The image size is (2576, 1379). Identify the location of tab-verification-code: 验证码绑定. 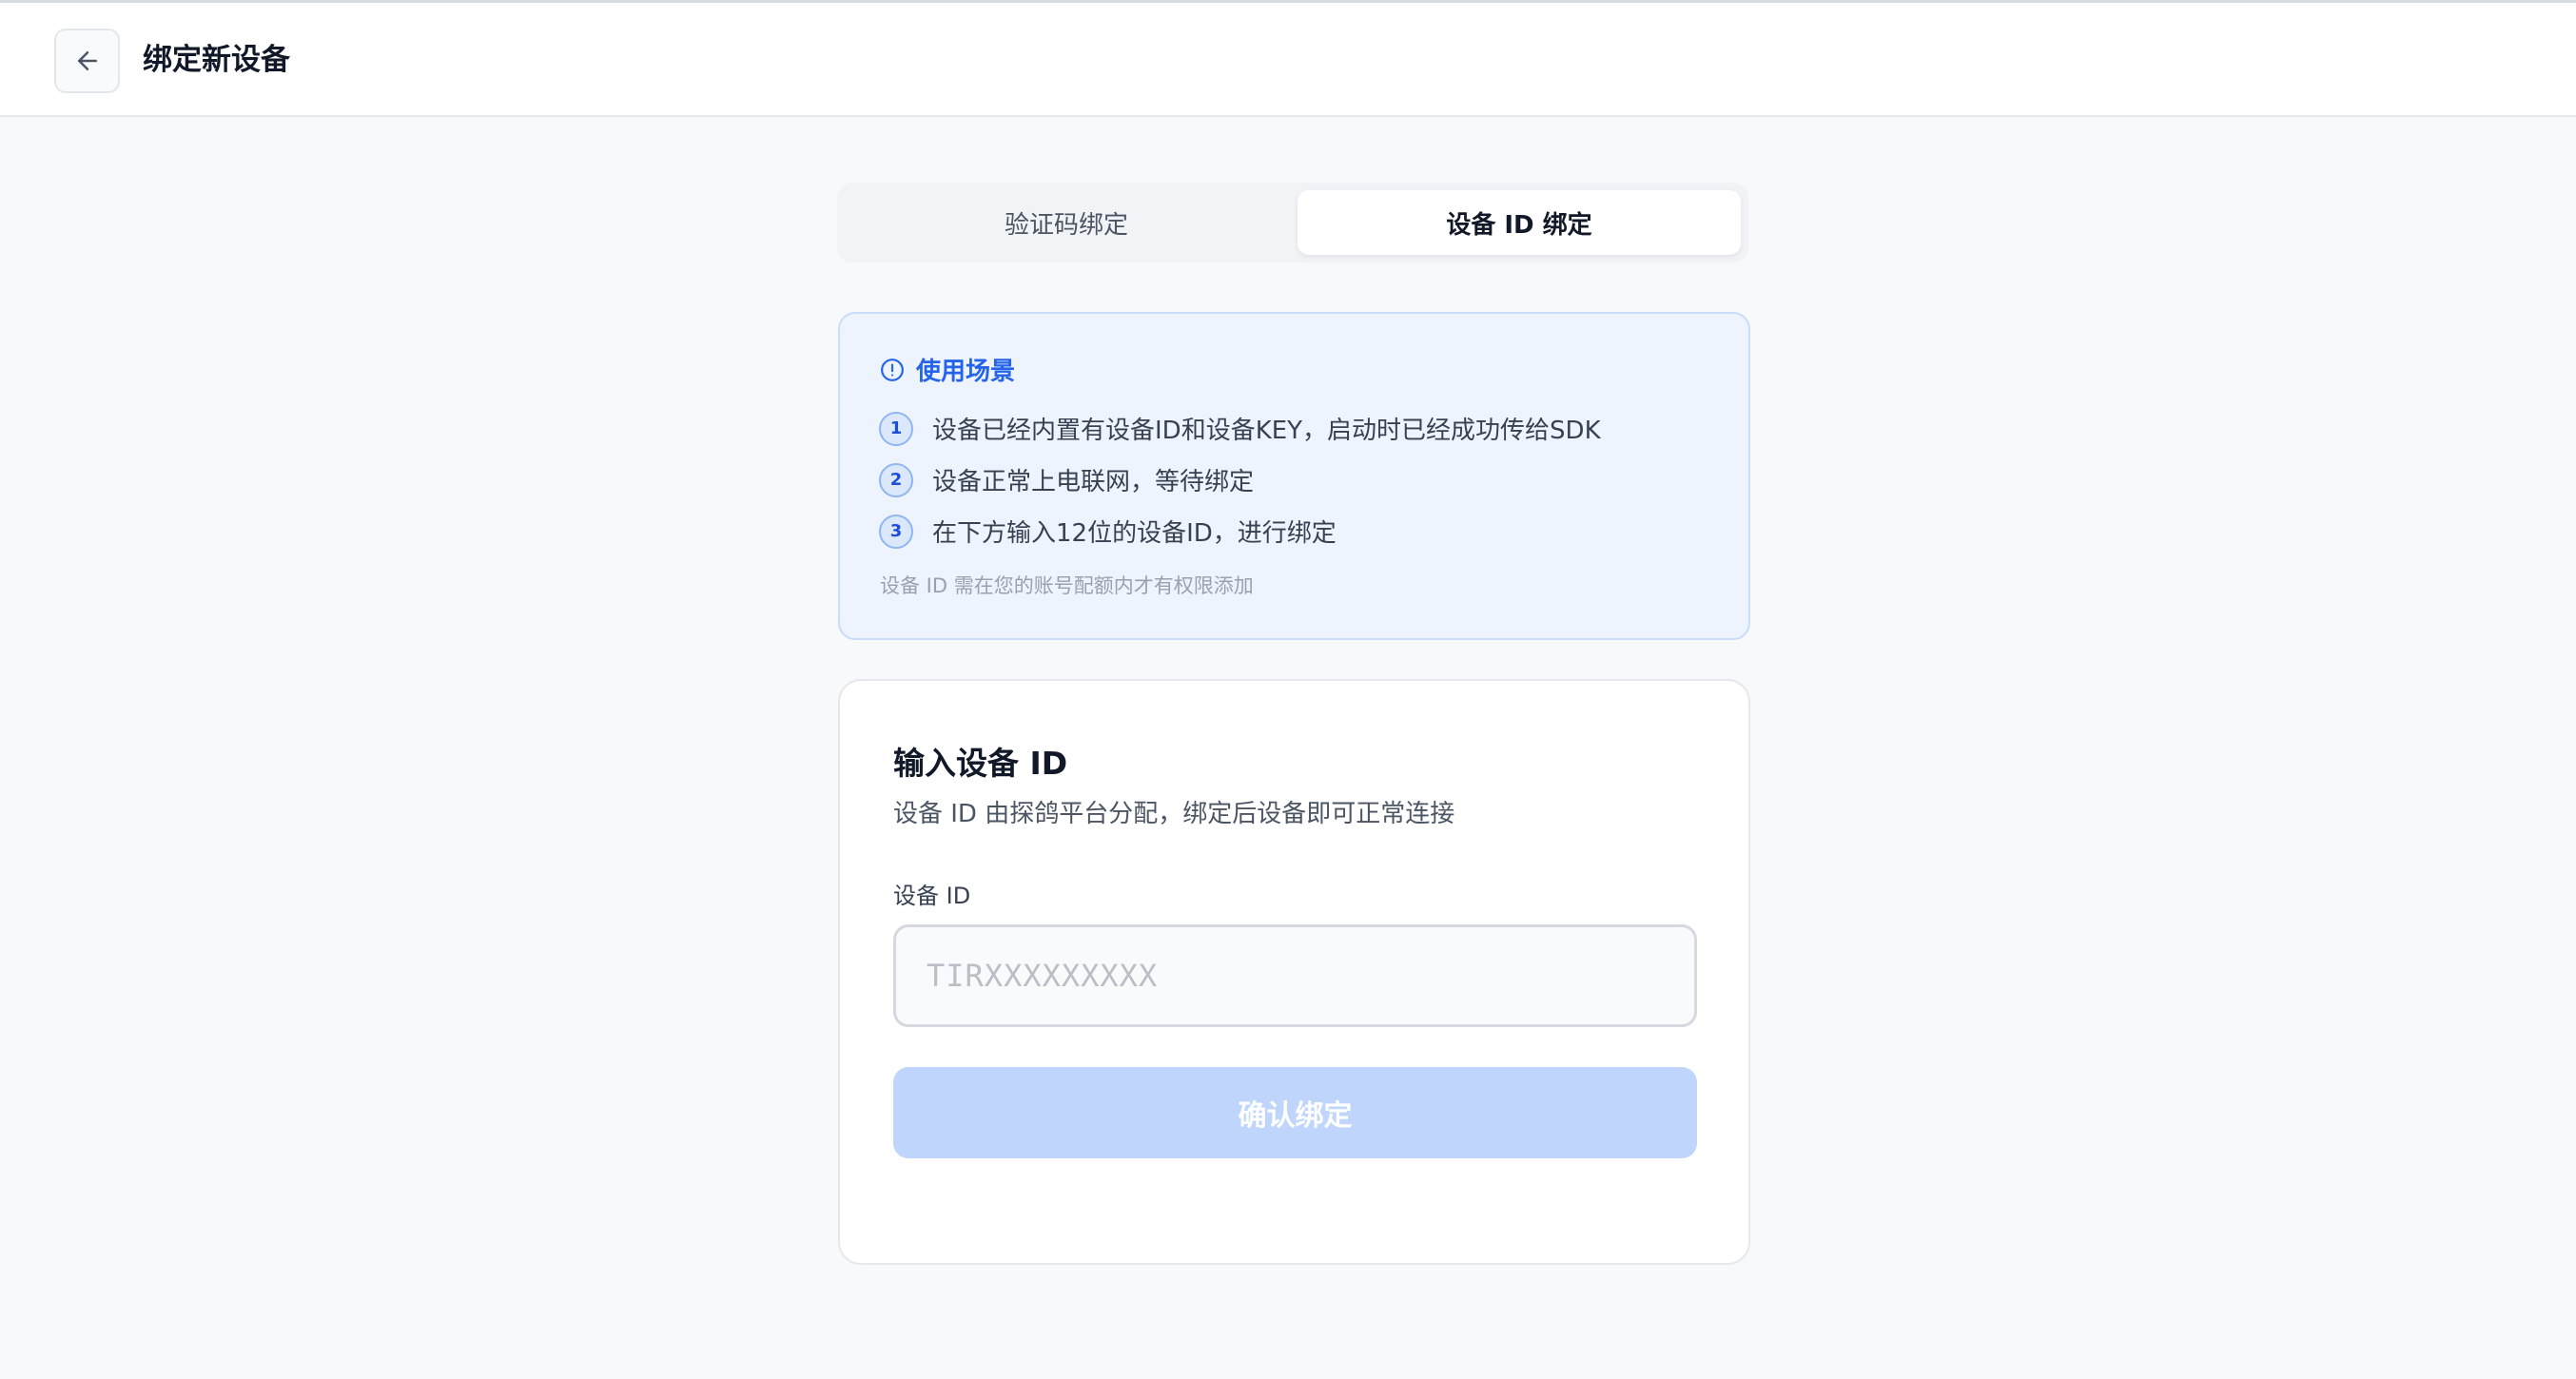
(1066, 223).